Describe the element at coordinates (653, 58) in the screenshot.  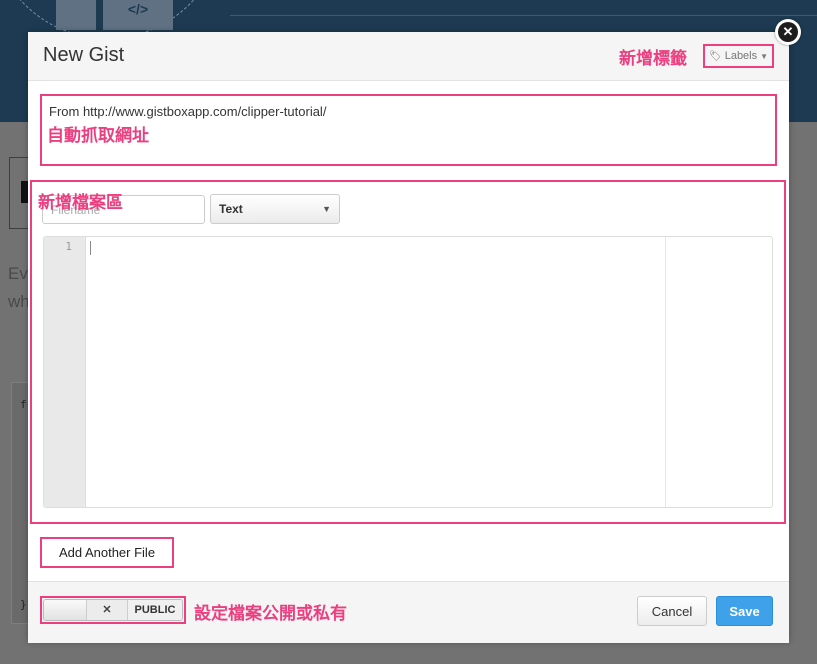
I see `labels-annotation: 新增標籤` at that location.